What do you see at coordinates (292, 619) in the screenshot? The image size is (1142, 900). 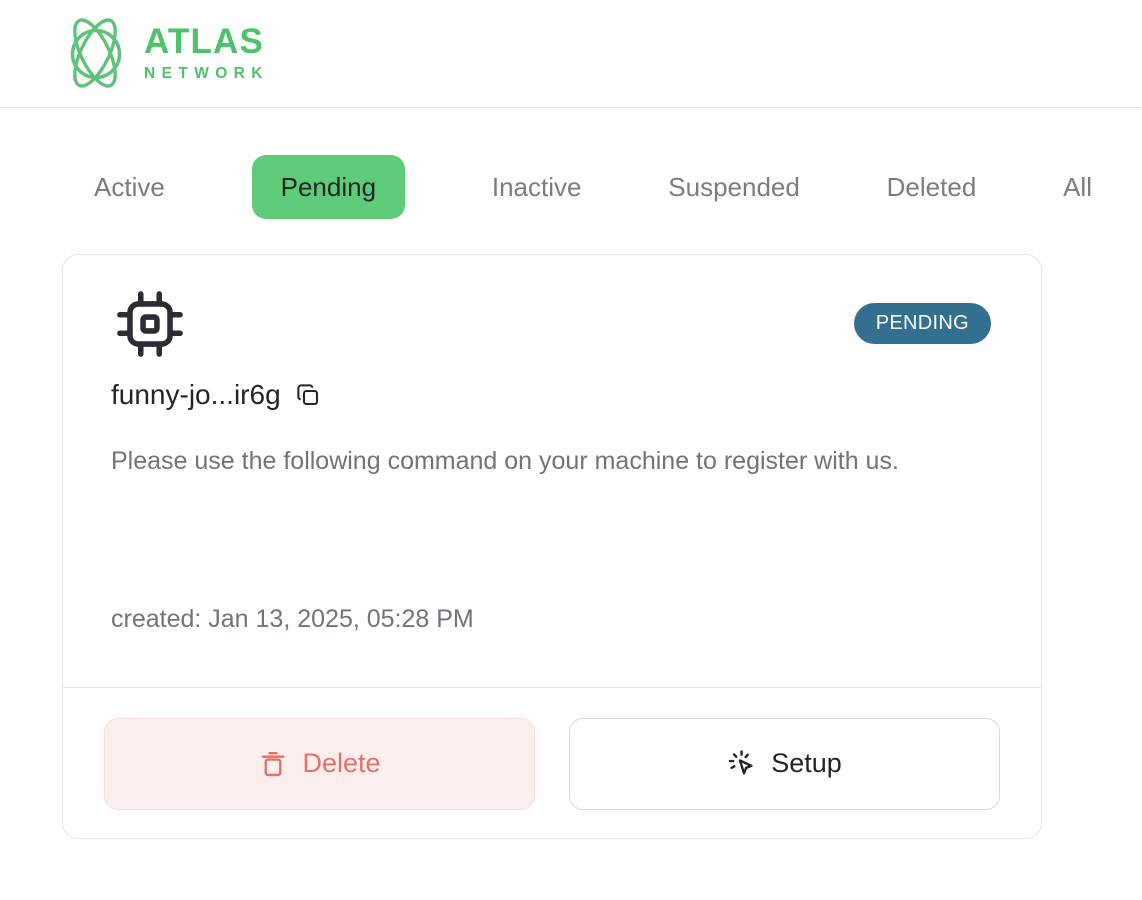 I see `device-created-timestamp: created: Jan 13, 2025, 05:28 PM` at bounding box center [292, 619].